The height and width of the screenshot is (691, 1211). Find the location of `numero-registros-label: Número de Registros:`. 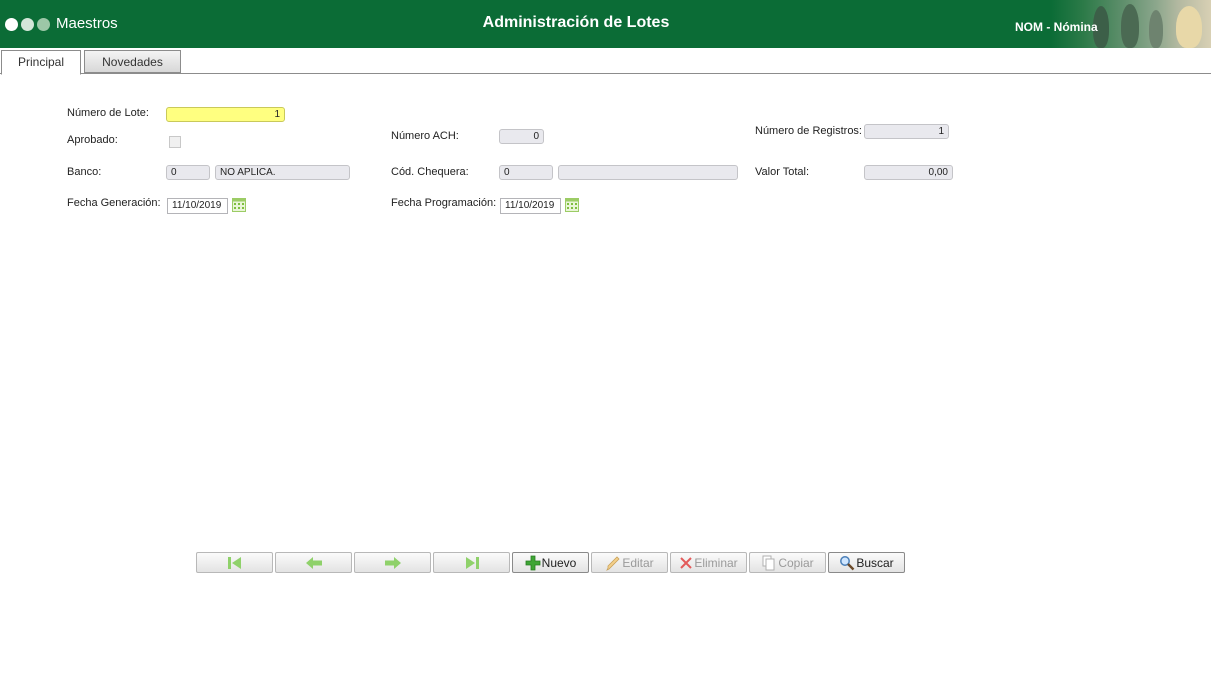

numero-registros-label: Número de Registros: is located at coordinates (808, 131).